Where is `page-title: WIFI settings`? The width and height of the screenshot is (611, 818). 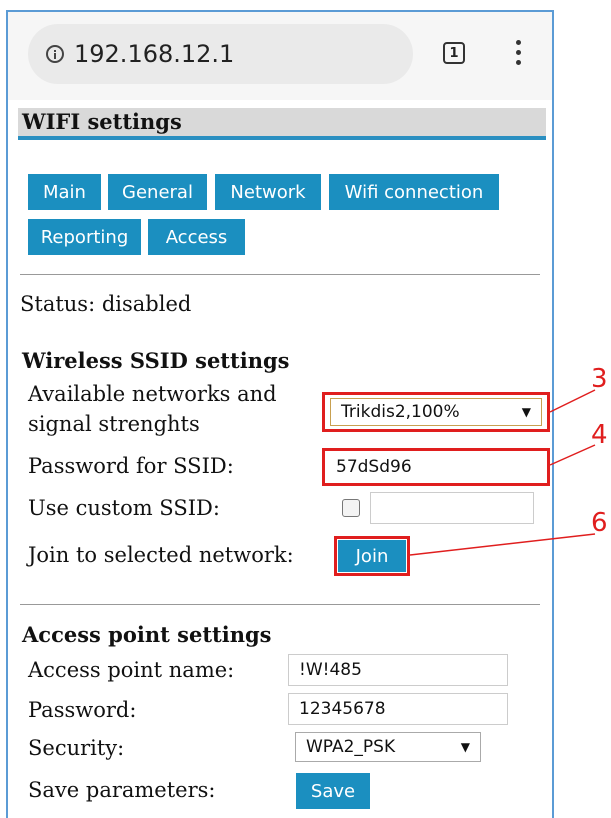
page-title: WIFI settings is located at coordinates (282, 124).